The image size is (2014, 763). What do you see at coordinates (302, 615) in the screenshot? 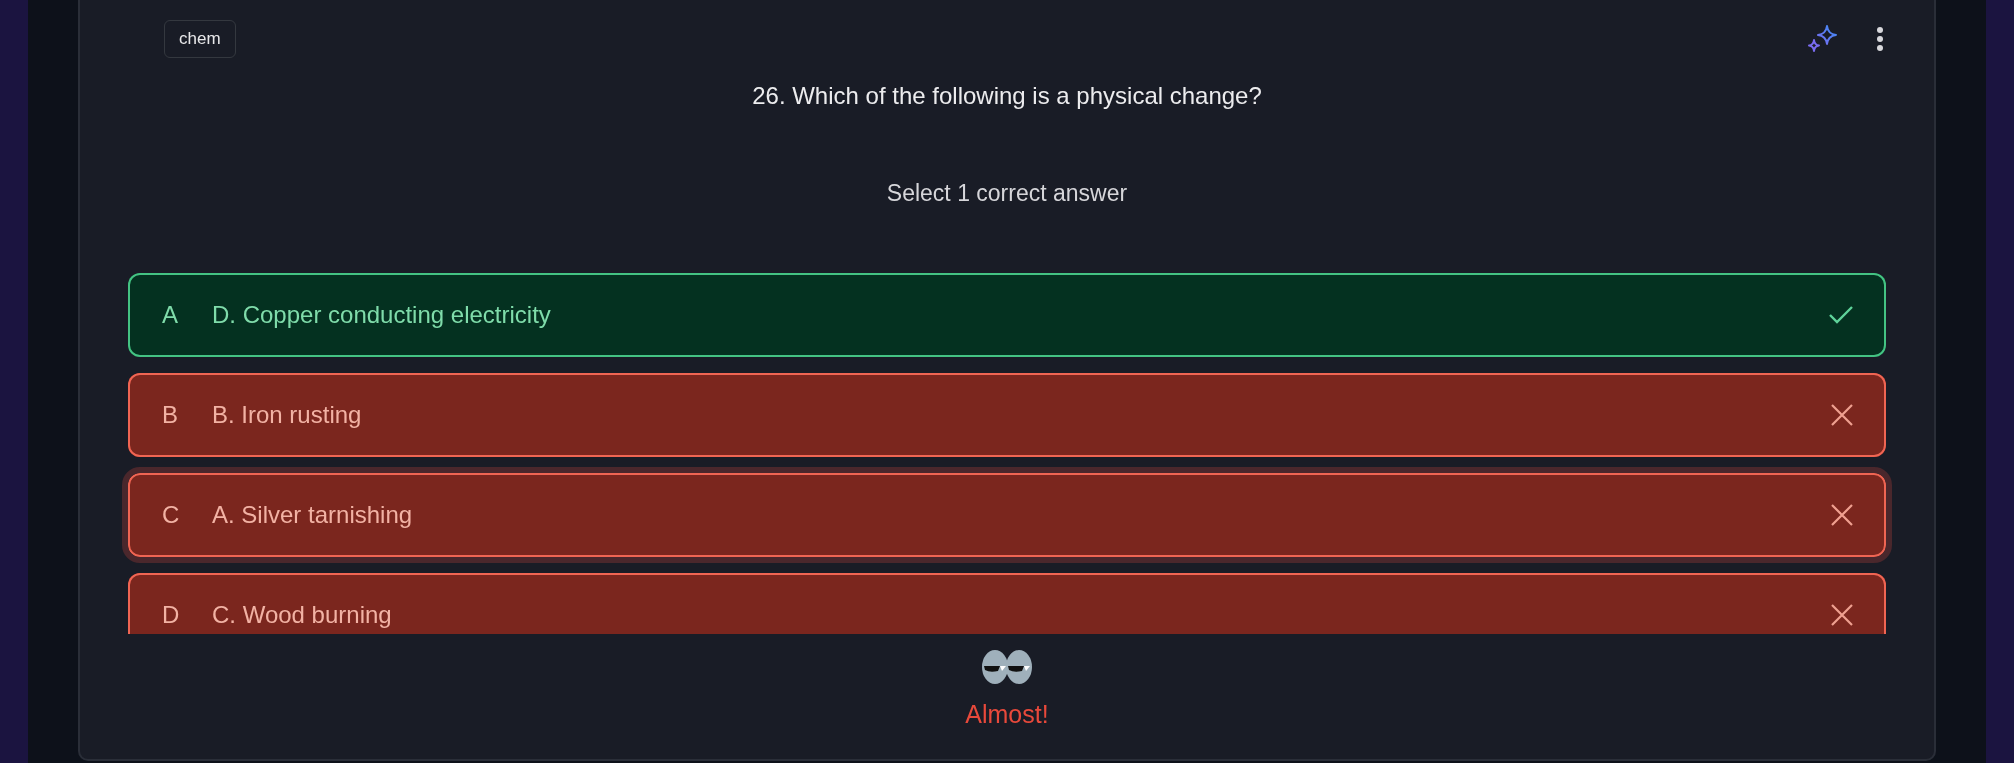
I see `option-text: C. Wood burning` at bounding box center [302, 615].